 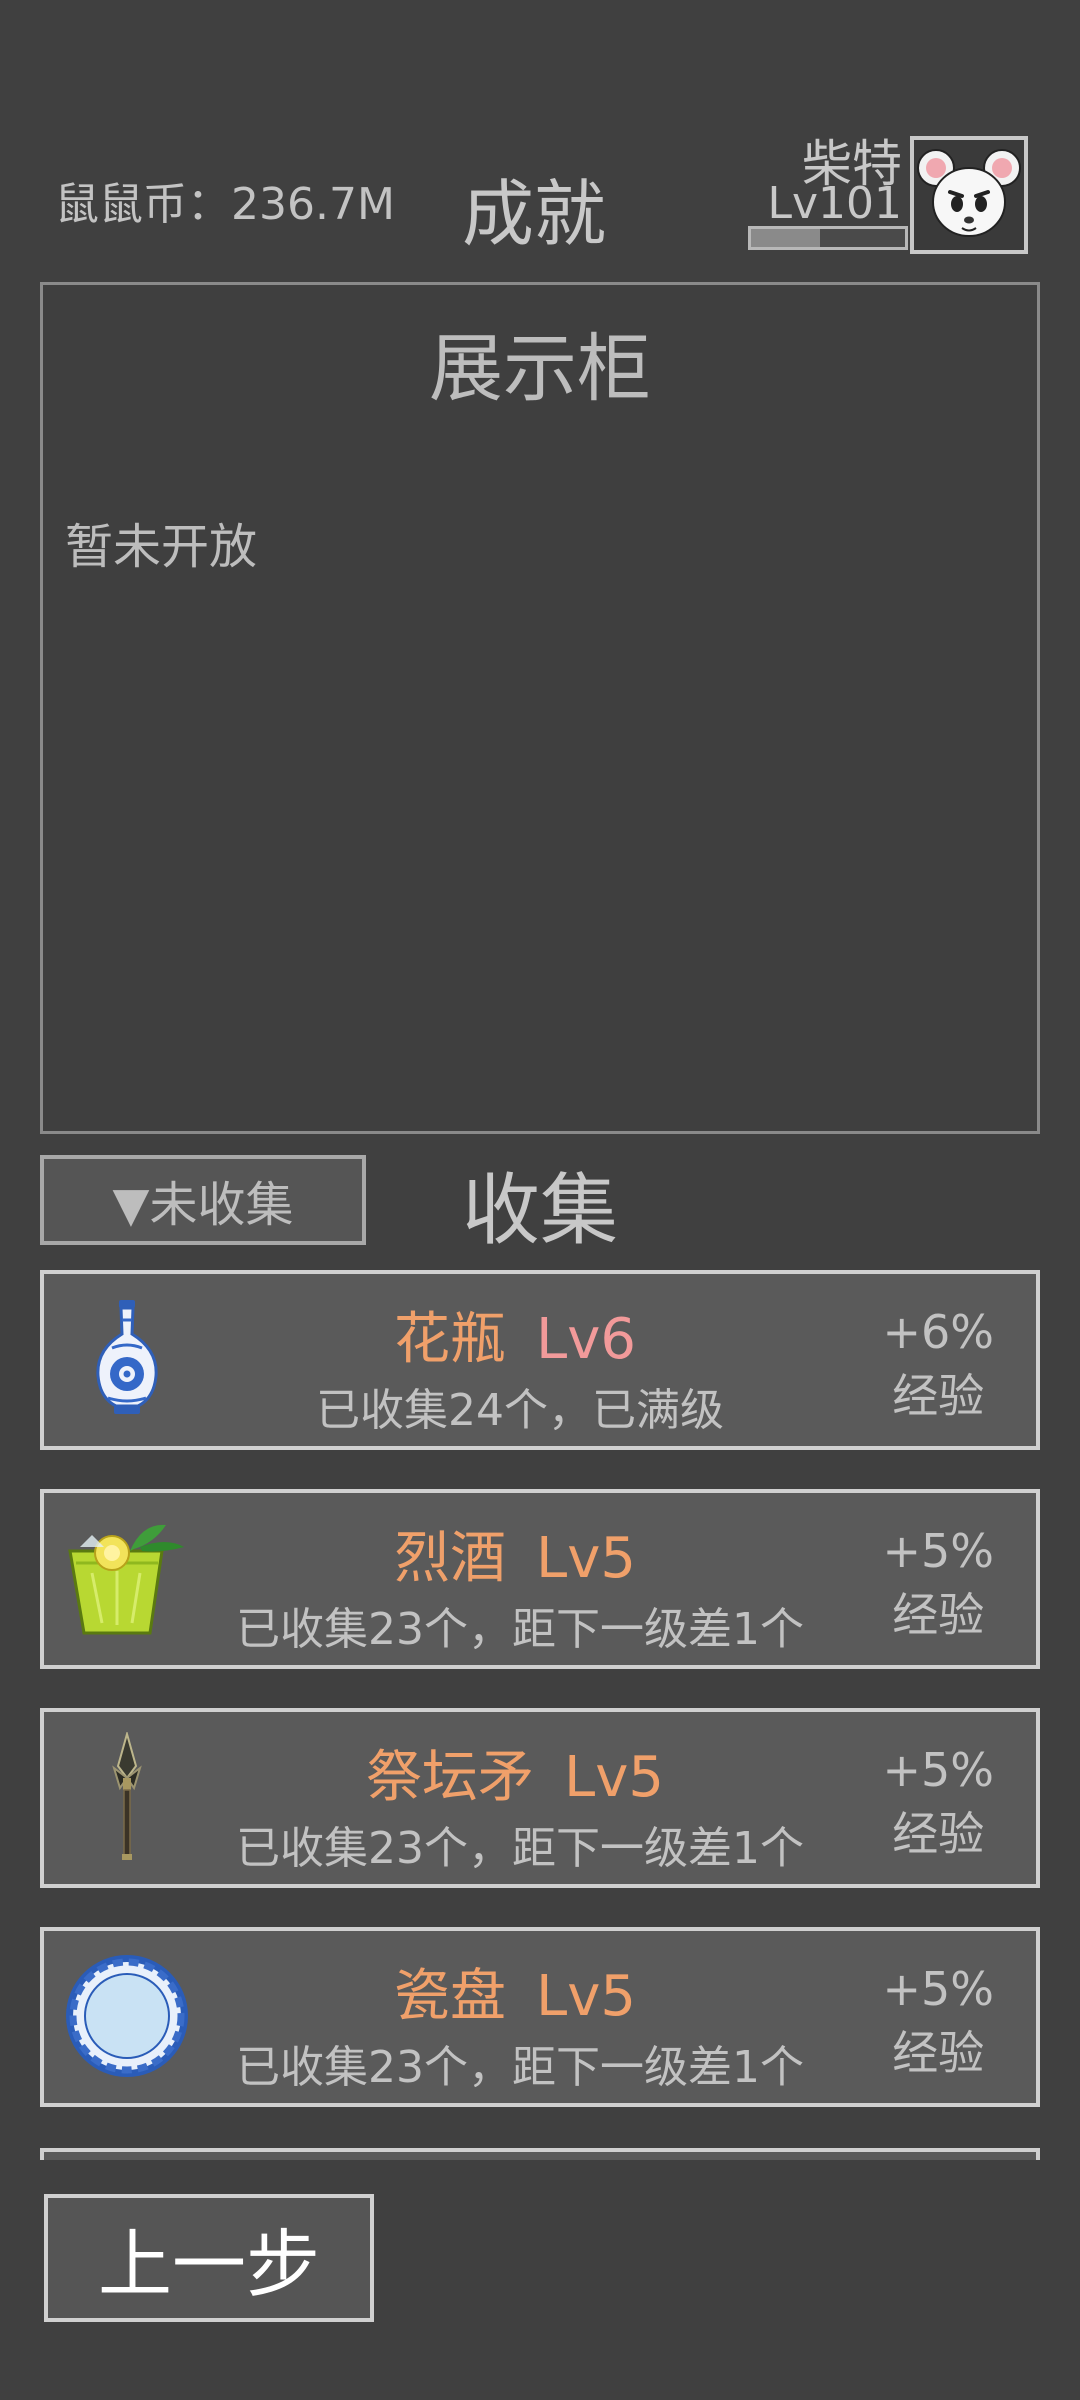 I want to click on player-level: Lv101, so click(x=834, y=203).